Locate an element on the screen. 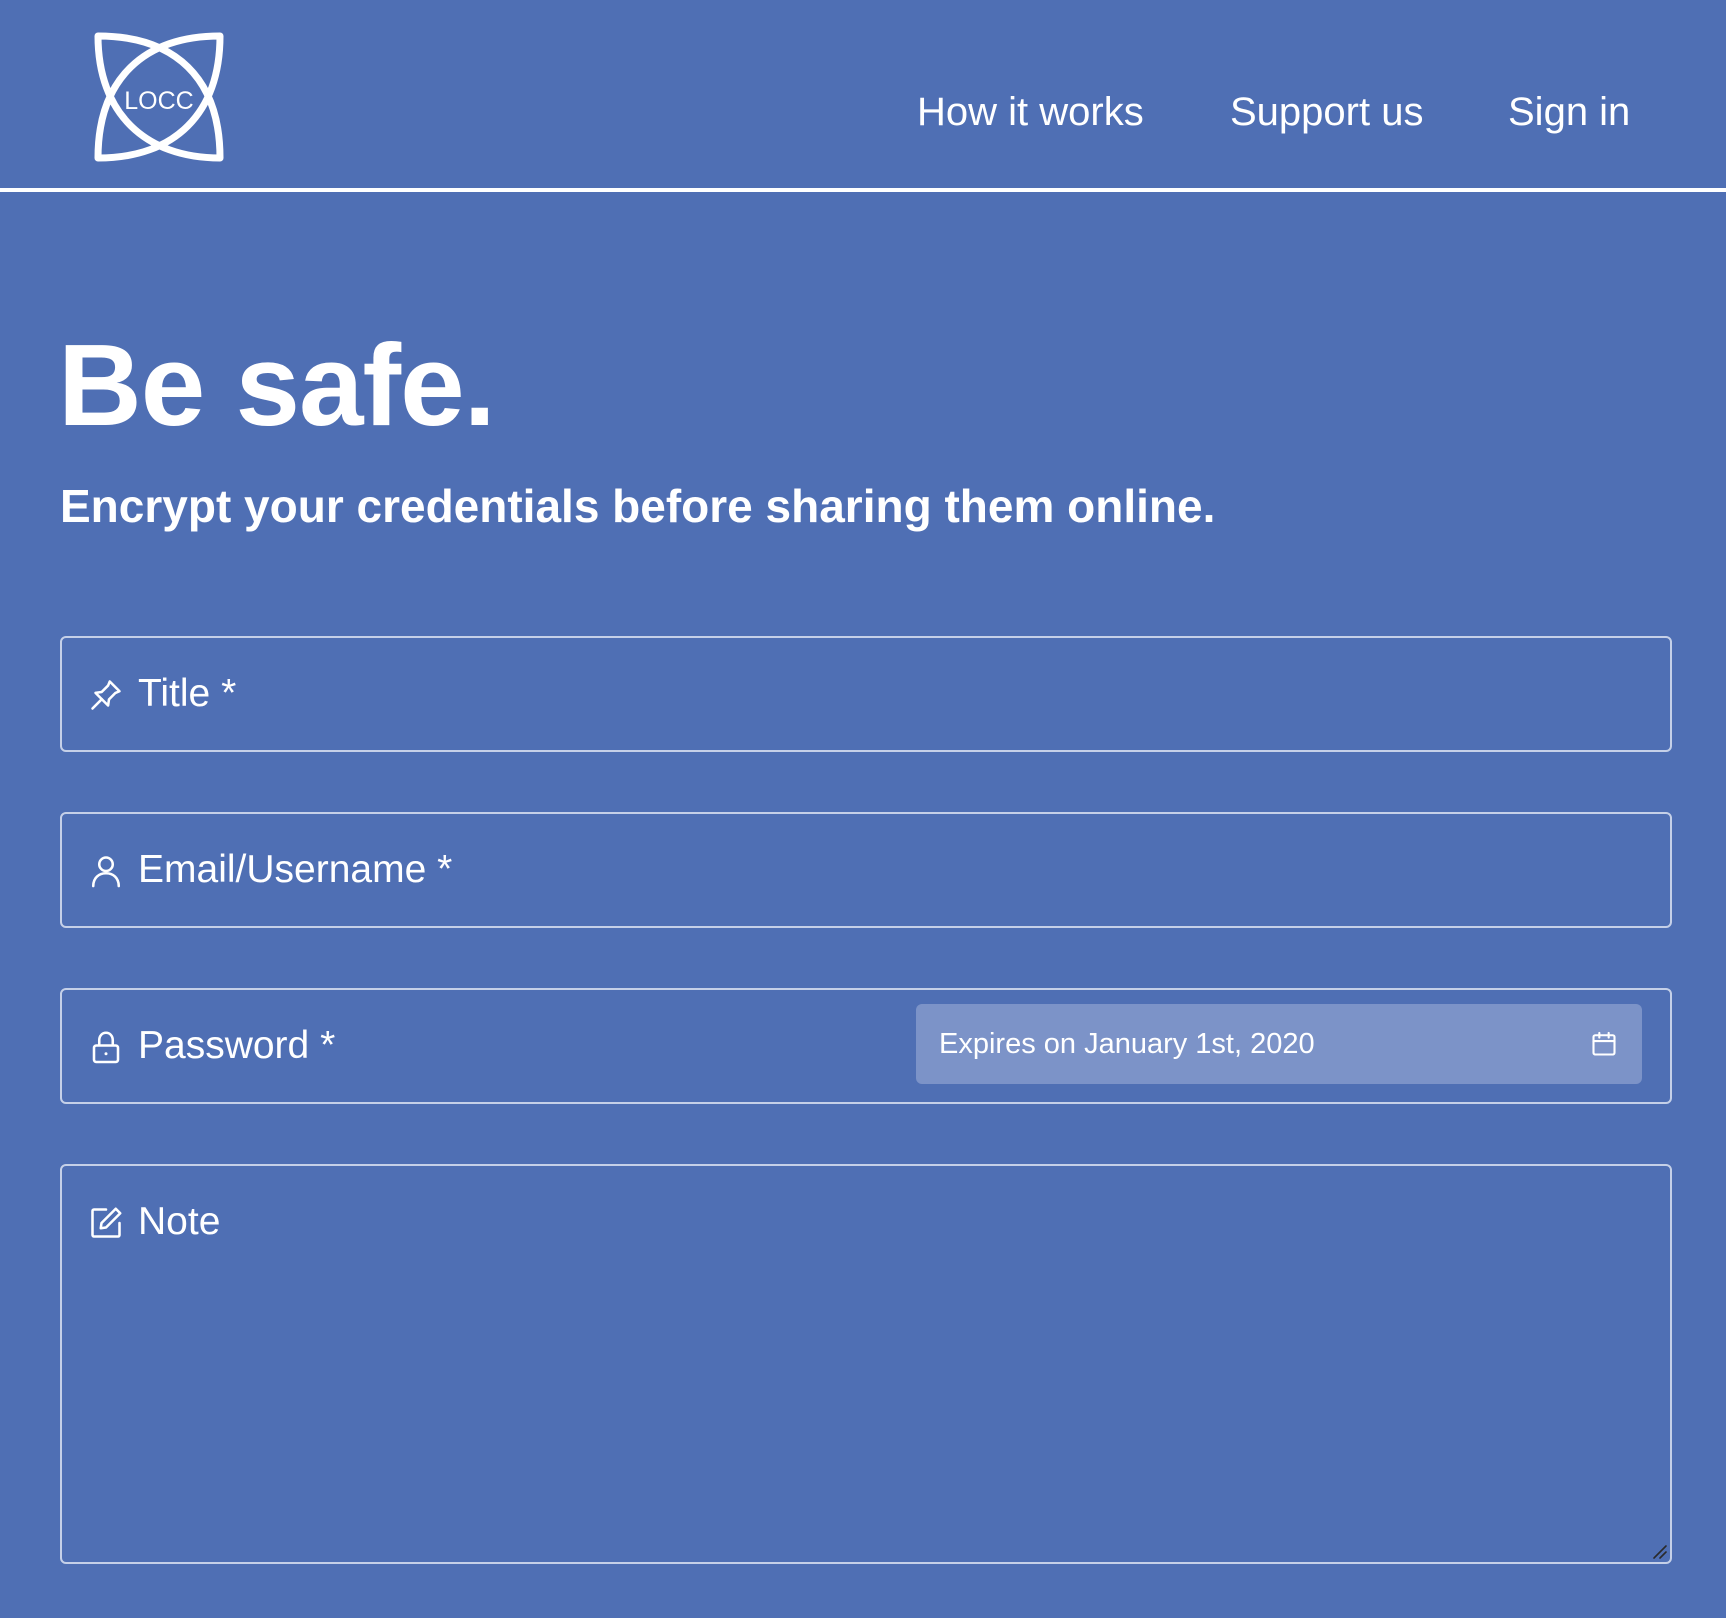  calendar-icon is located at coordinates (1604, 1044).